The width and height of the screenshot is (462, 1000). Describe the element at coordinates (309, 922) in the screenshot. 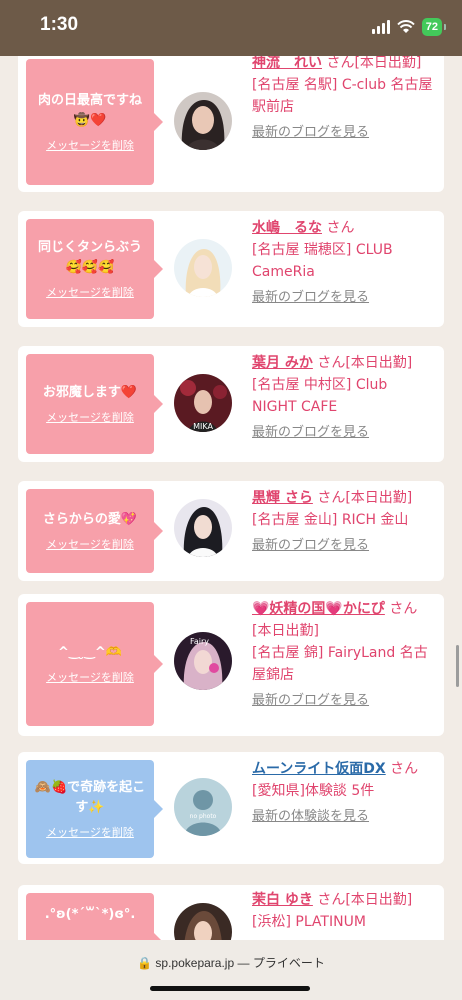

I see `store-text: [浜松] PLATINUM` at that location.